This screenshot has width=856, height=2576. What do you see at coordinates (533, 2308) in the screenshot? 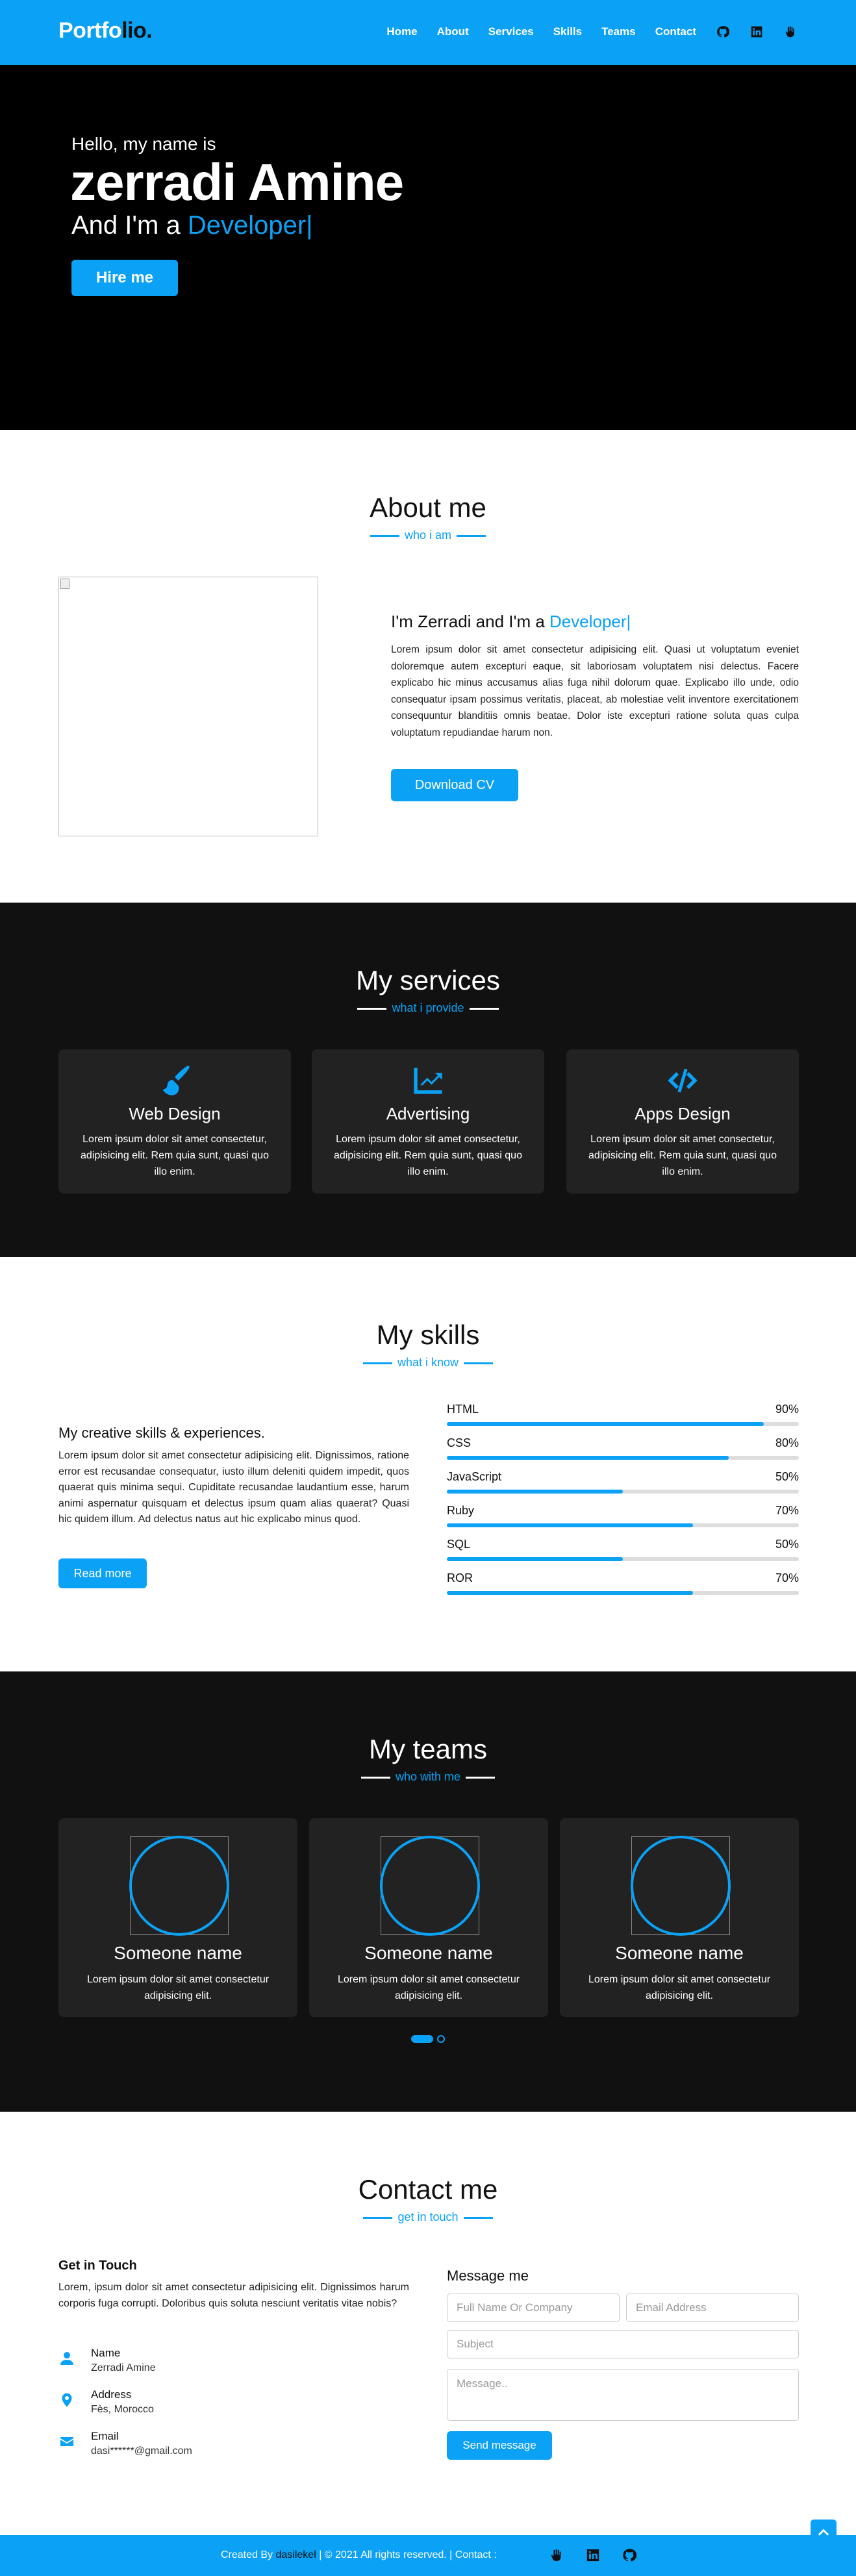
I see `full-name-input` at bounding box center [533, 2308].